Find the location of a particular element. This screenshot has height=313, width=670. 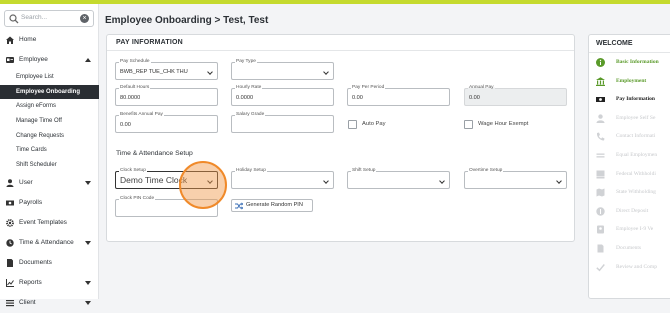

sub-shift-scheduler: Shift Scheduler is located at coordinates (49, 165).